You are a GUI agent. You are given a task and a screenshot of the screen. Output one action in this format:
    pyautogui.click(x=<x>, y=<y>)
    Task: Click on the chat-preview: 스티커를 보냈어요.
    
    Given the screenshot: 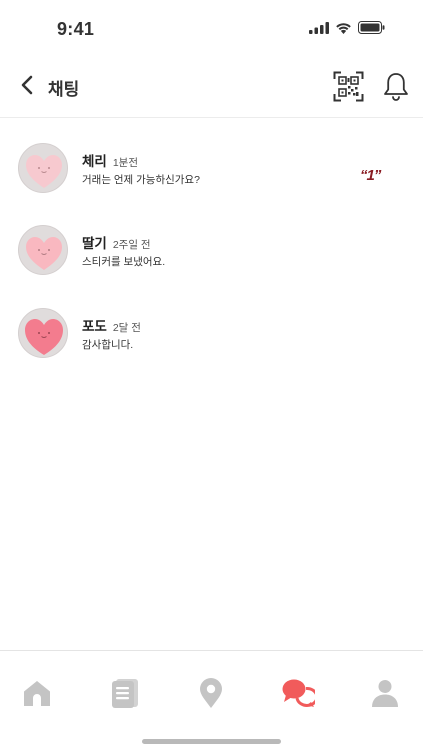 What is the action you would take?
    pyautogui.click(x=124, y=262)
    